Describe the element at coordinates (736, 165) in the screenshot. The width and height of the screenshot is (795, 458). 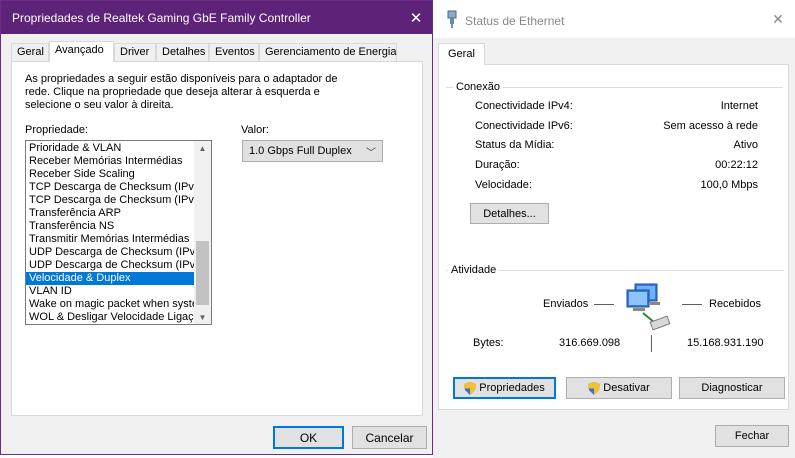
I see `duration-value: 00:22:12` at that location.